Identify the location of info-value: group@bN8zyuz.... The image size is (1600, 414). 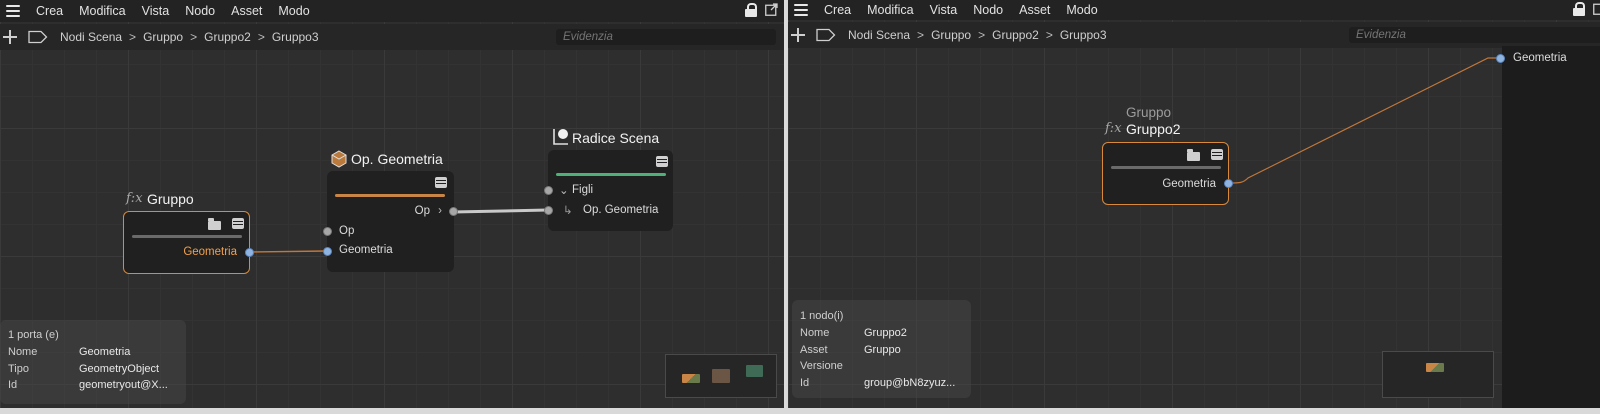
(910, 383).